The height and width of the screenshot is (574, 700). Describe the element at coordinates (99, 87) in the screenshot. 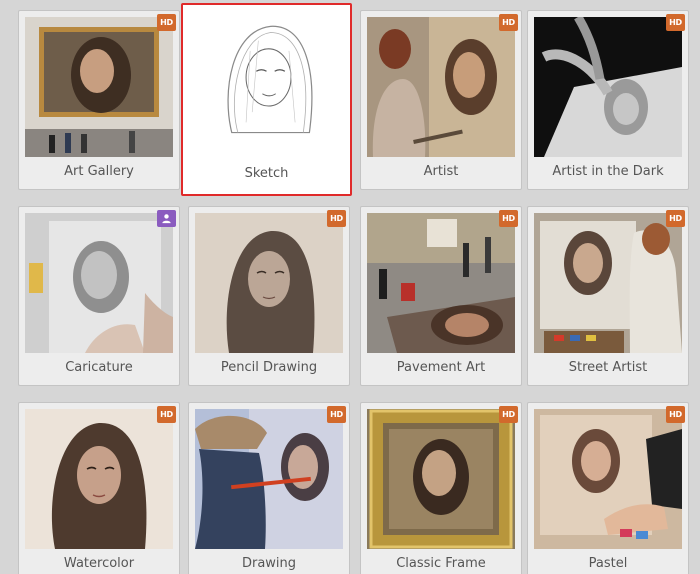

I see `art-gallery-thumbnail` at that location.